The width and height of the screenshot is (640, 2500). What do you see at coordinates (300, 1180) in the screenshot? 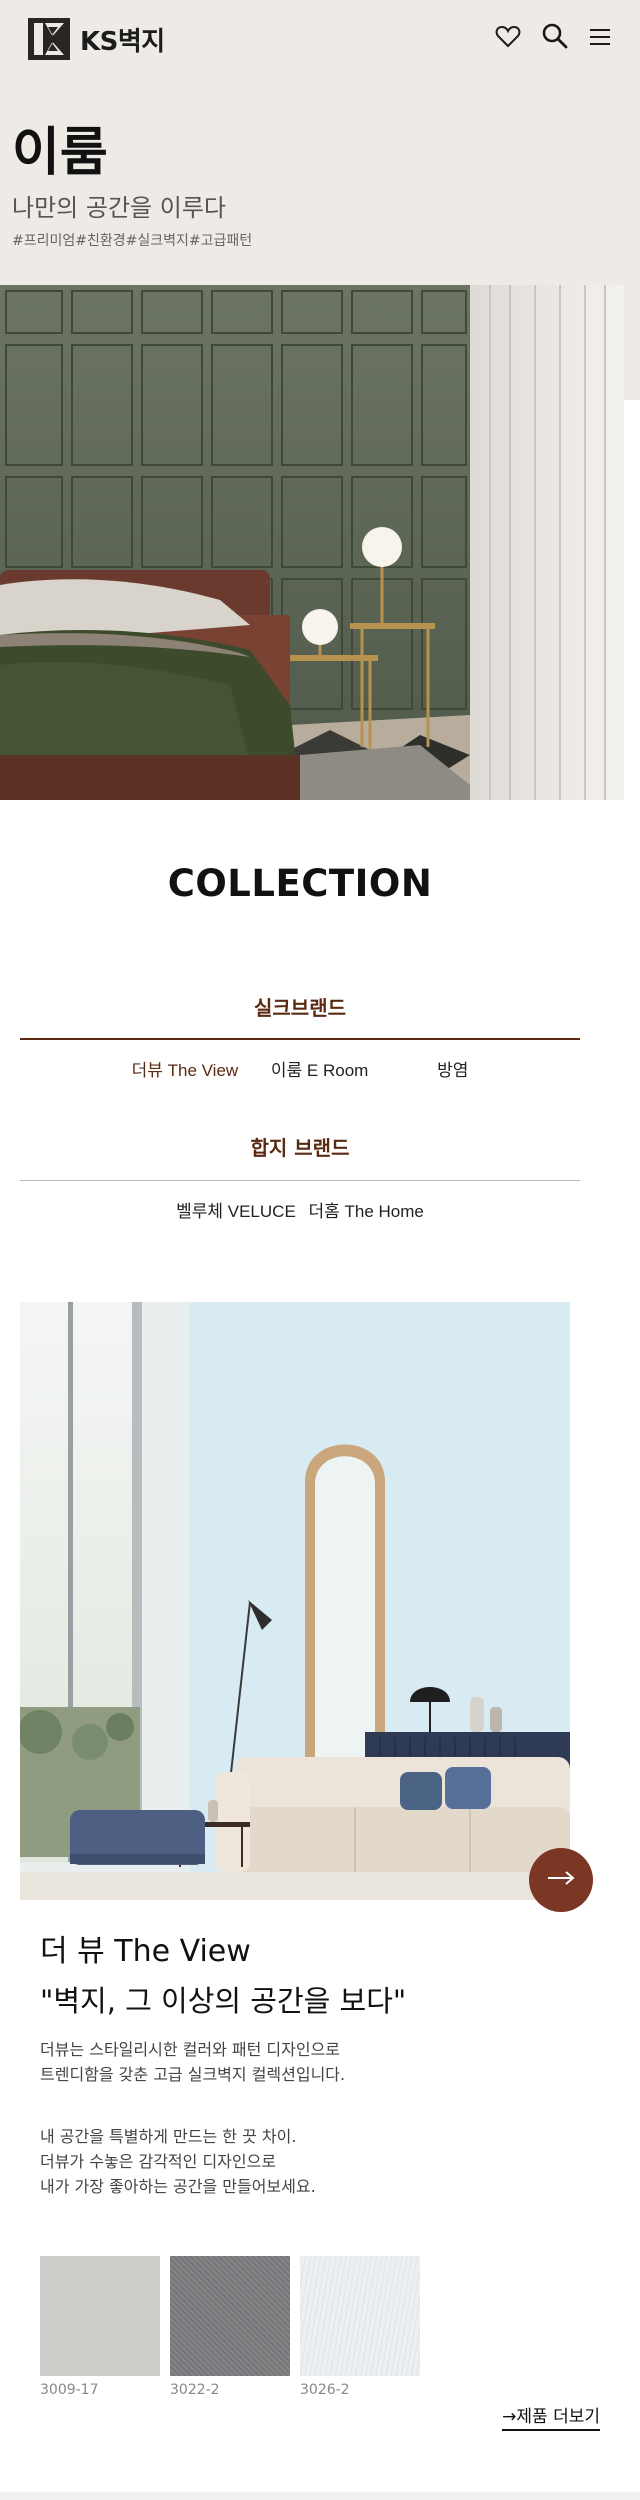
I see `paper-brand-divider` at bounding box center [300, 1180].